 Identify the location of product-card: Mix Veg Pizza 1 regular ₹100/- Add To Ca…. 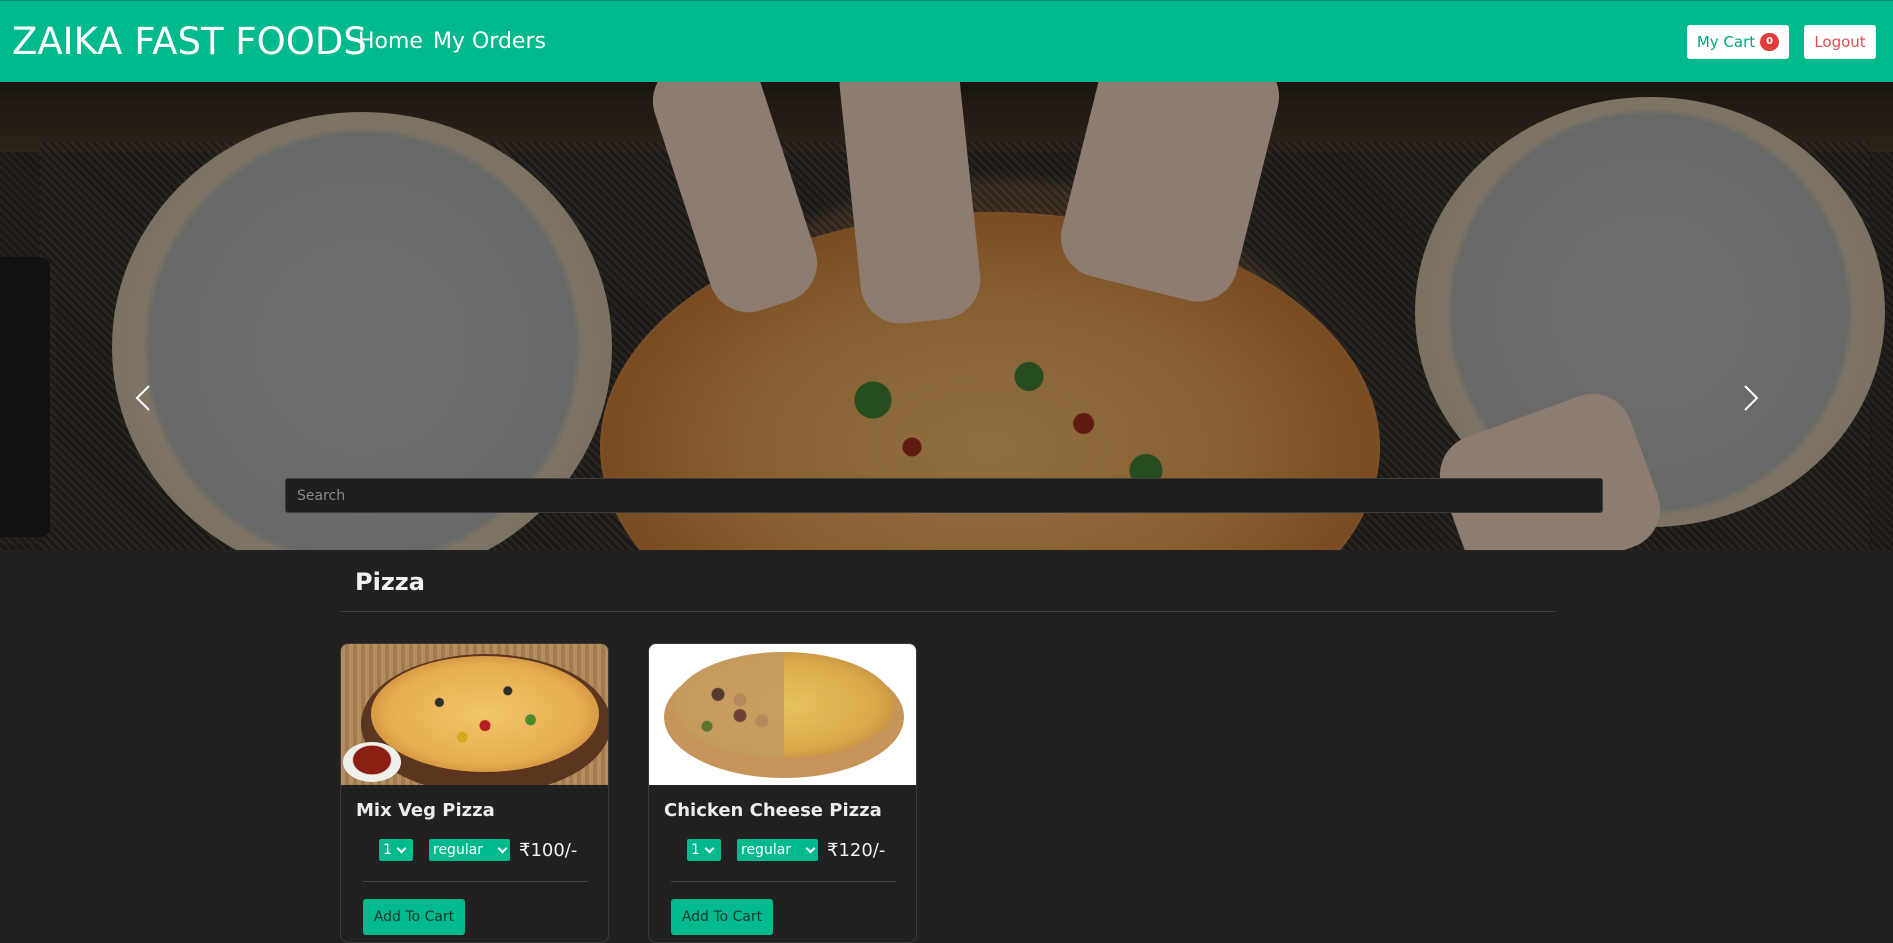
(474, 793).